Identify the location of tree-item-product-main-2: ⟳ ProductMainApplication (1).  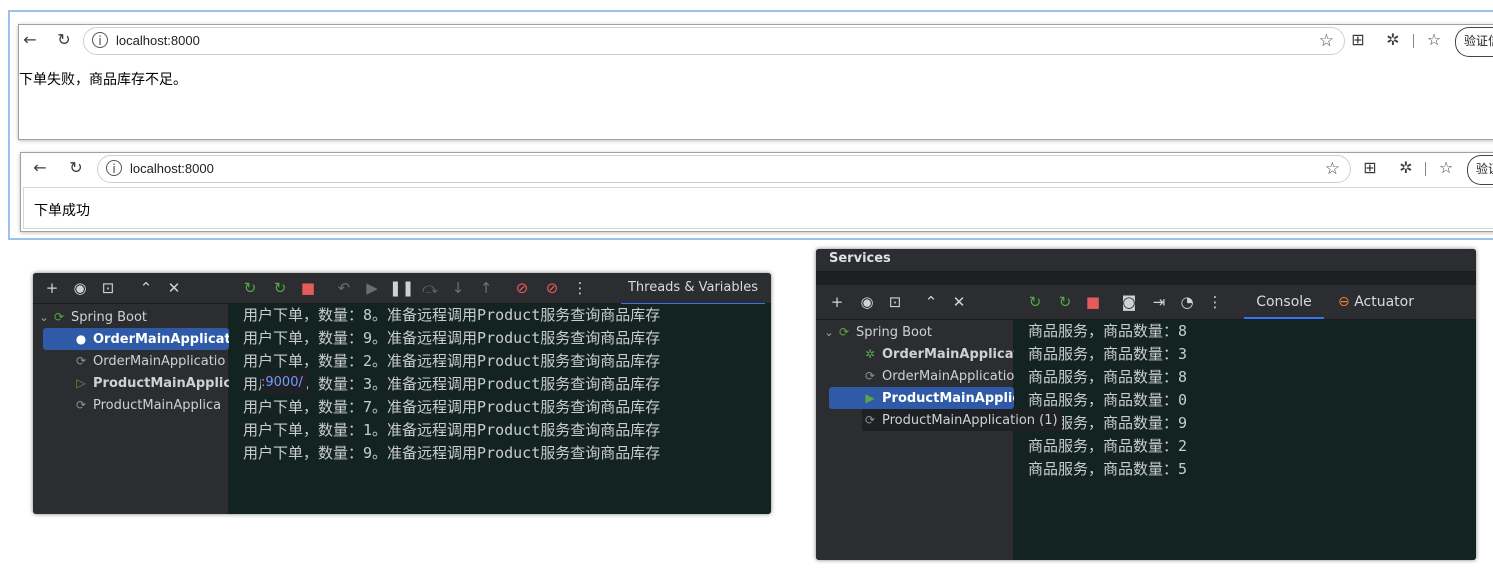
(962, 420).